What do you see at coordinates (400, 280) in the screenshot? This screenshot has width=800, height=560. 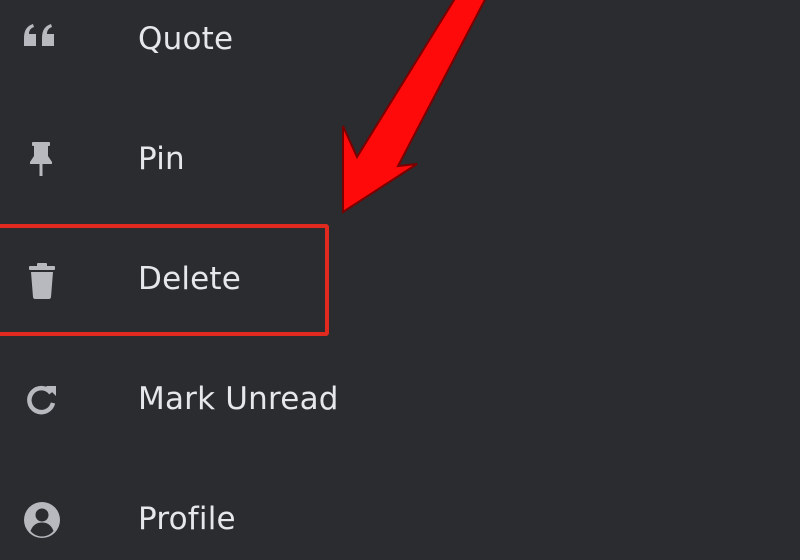 I see `menu-item-delete: Delete` at bounding box center [400, 280].